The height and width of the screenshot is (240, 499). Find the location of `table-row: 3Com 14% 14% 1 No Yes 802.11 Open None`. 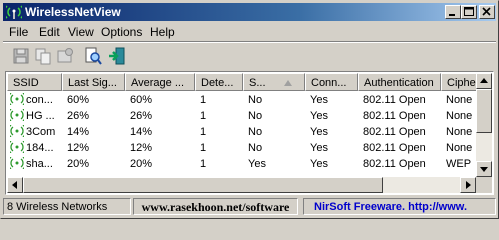

table-row: 3Com 14% 14% 1 No Yes 802.11 Open None is located at coordinates (242, 132).